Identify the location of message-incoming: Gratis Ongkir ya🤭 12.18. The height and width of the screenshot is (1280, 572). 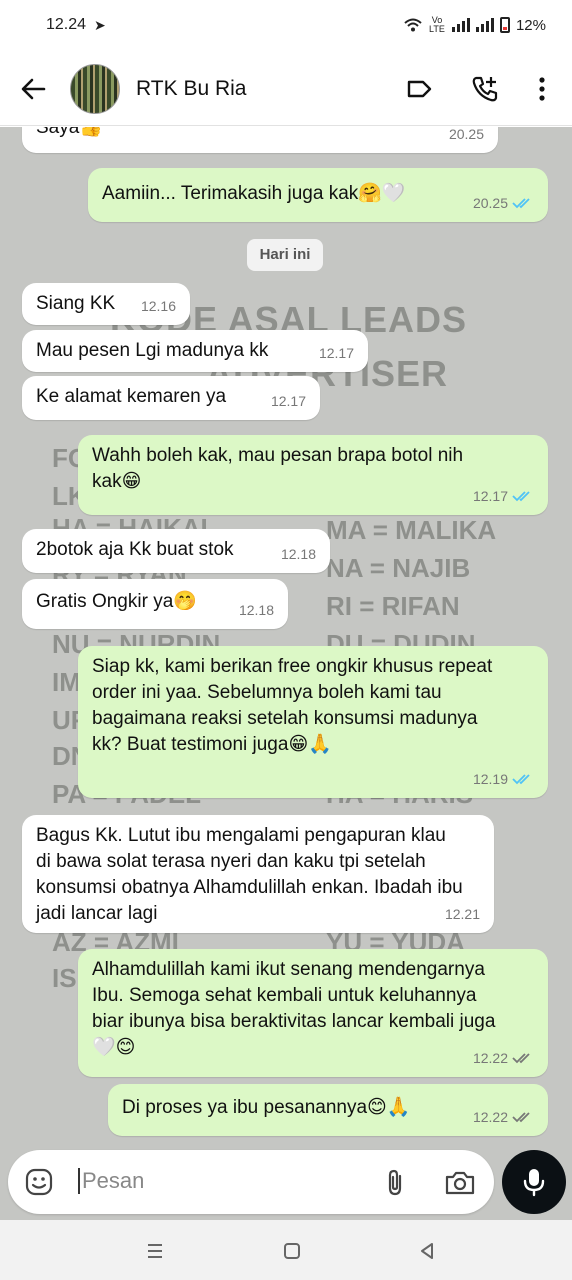
(155, 604).